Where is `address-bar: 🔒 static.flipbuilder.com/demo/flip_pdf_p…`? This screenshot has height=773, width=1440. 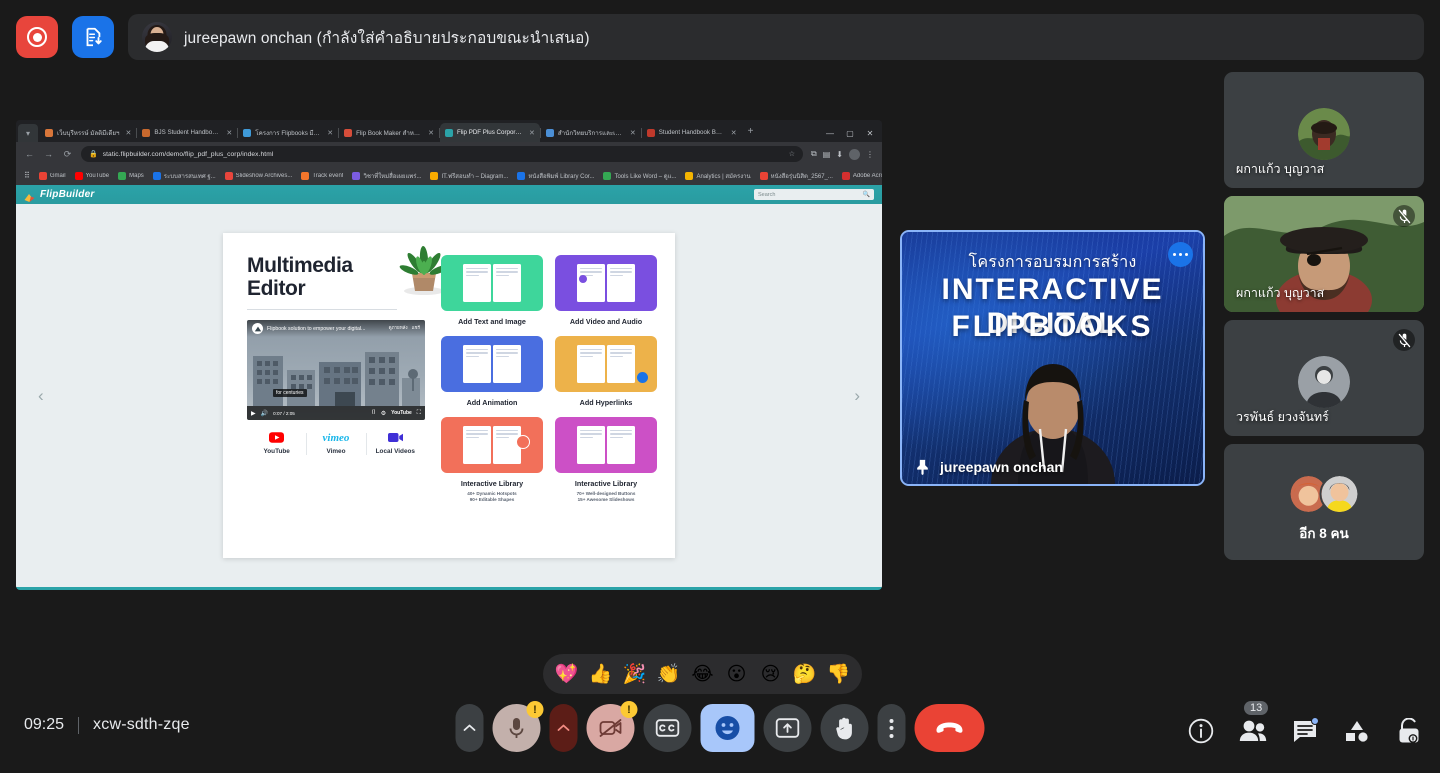 address-bar: 🔒 static.flipbuilder.com/demo/flip_pdf_p… is located at coordinates (442, 154).